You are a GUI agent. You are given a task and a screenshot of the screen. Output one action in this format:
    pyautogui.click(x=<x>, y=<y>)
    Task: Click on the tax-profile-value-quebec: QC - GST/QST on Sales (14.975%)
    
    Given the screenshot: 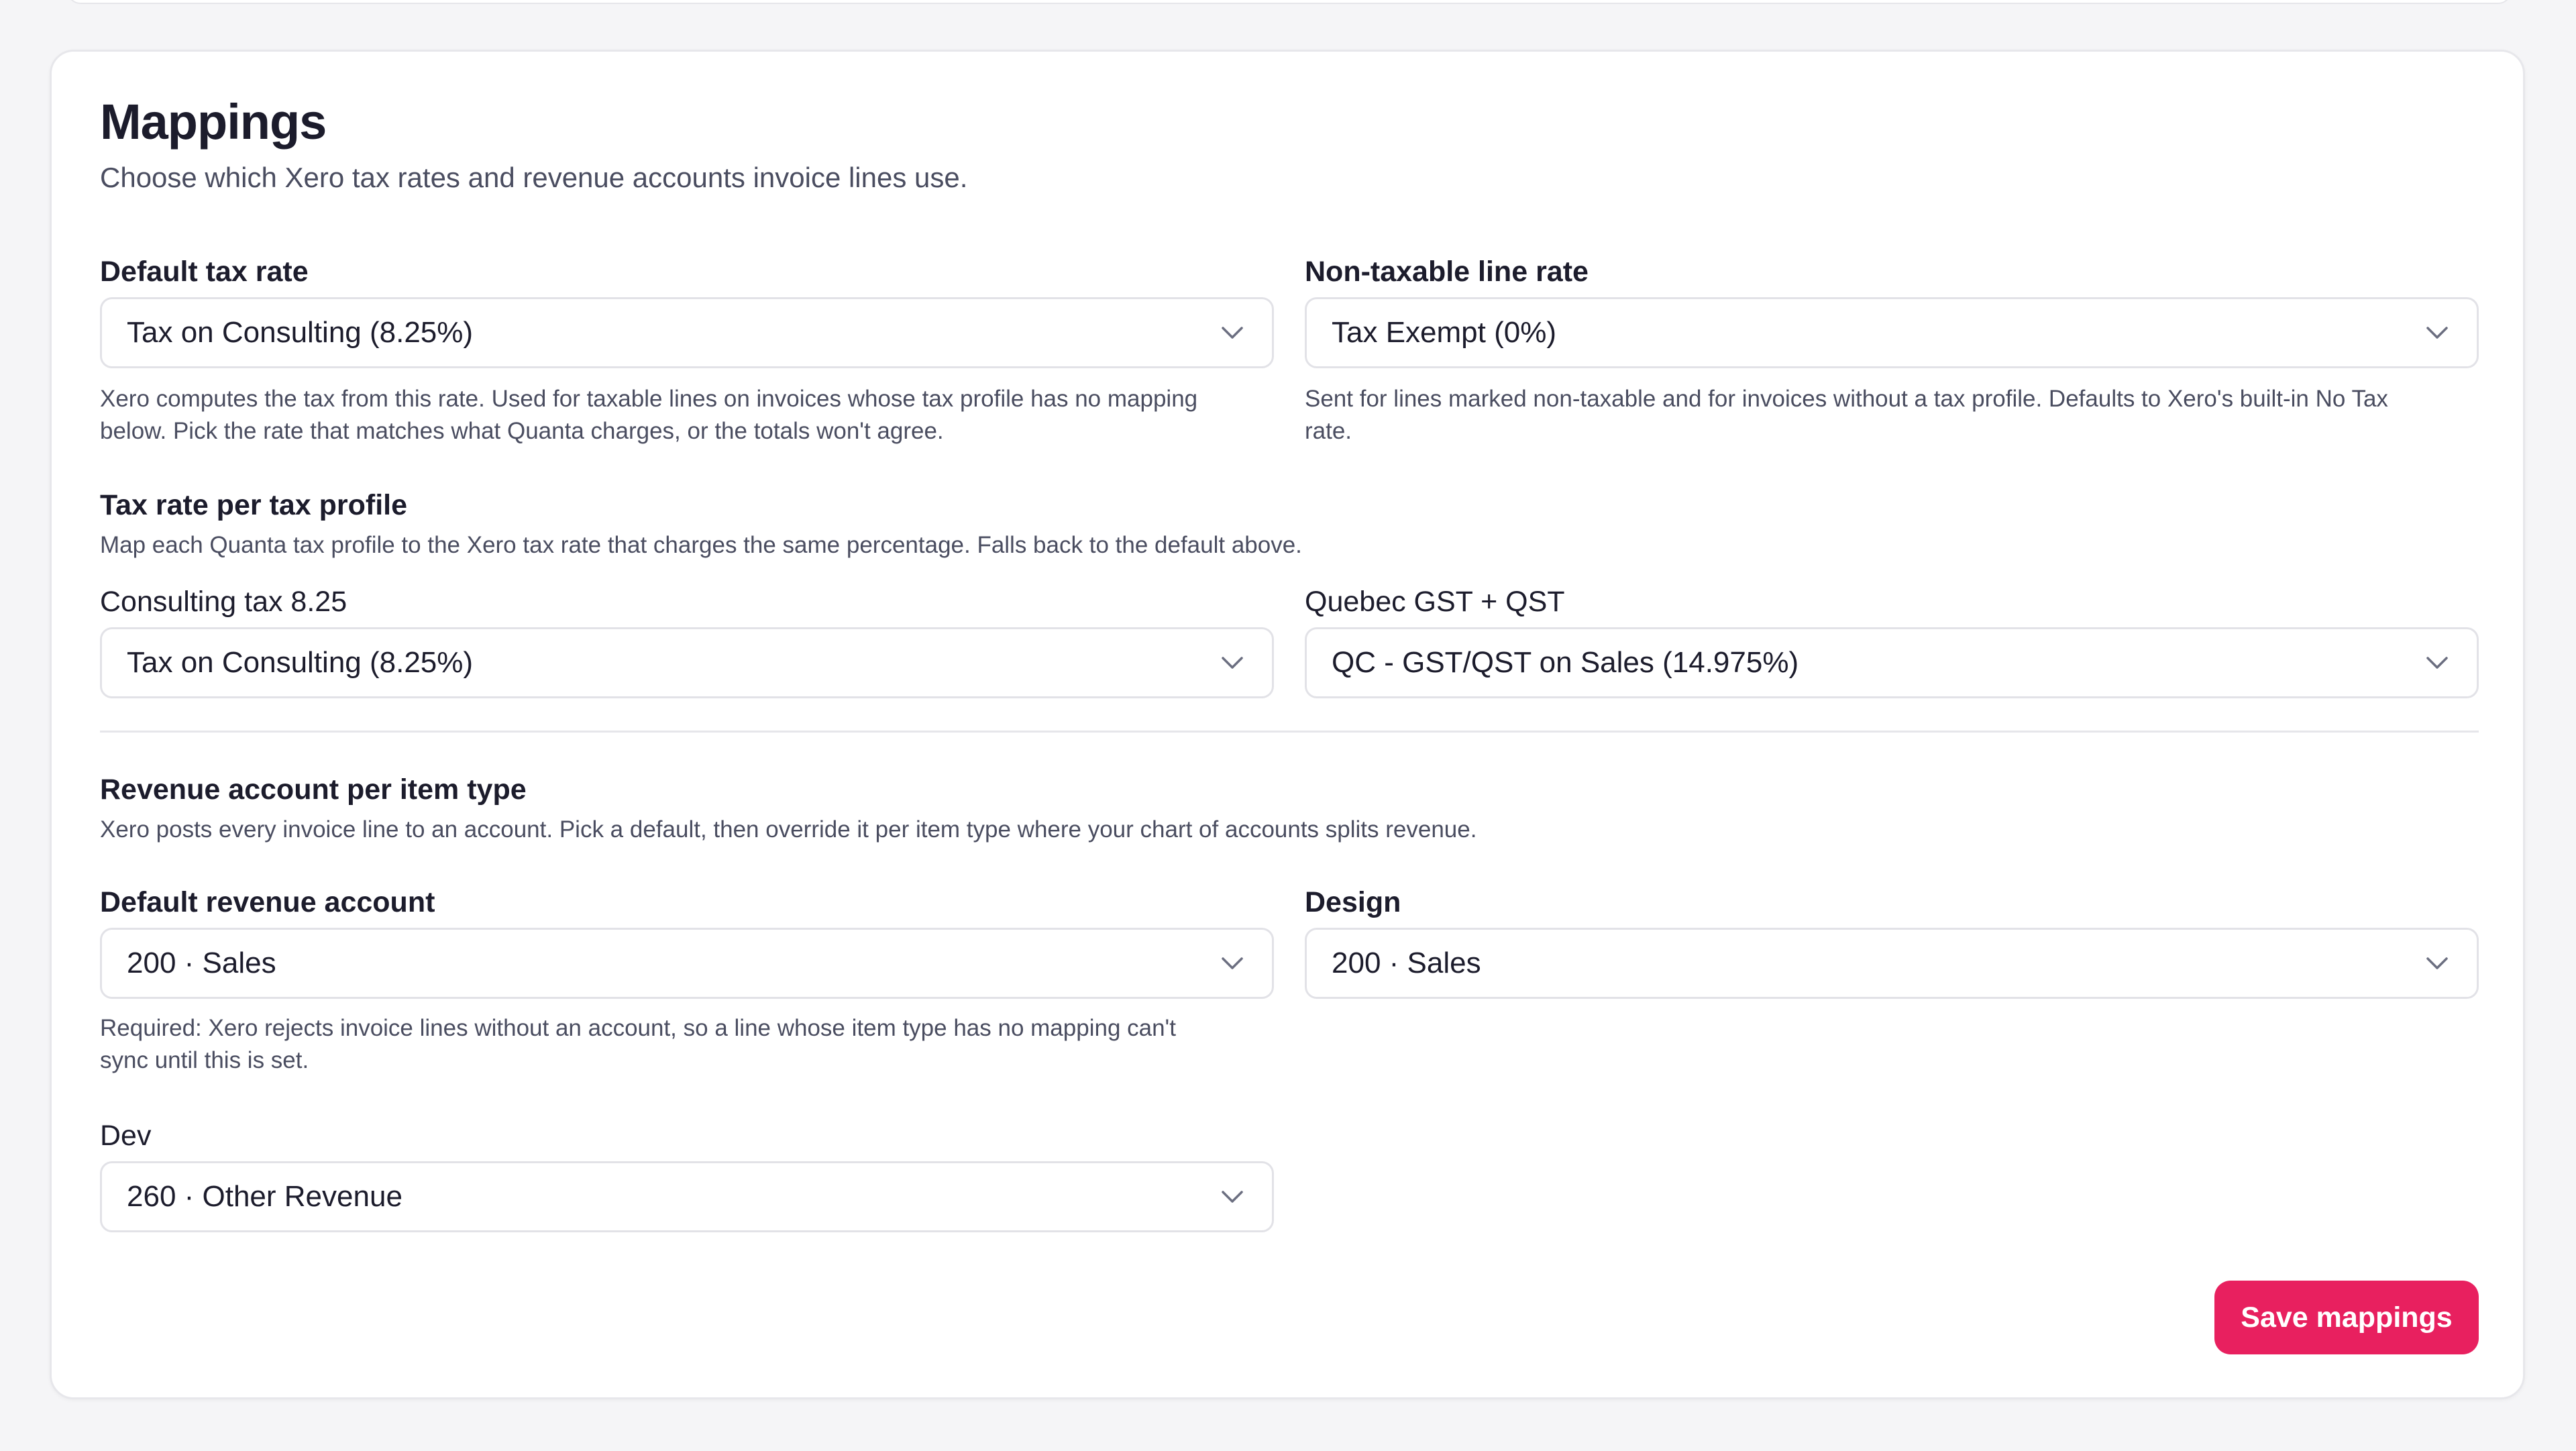 What is the action you would take?
    pyautogui.click(x=1565, y=662)
    